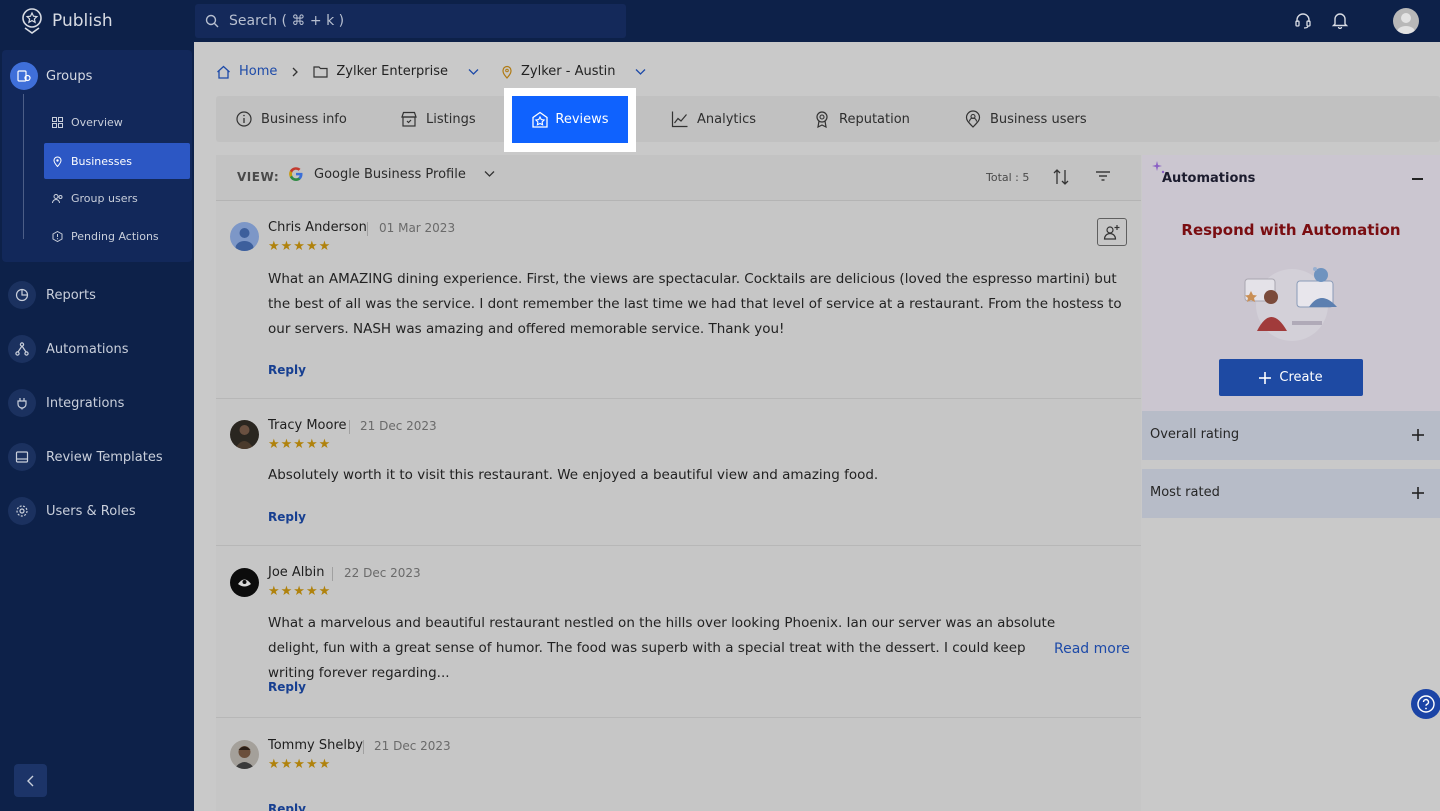 Image resolution: width=1440 pixels, height=811 pixels. I want to click on reviewer-name: Chris Anderson, so click(317, 227).